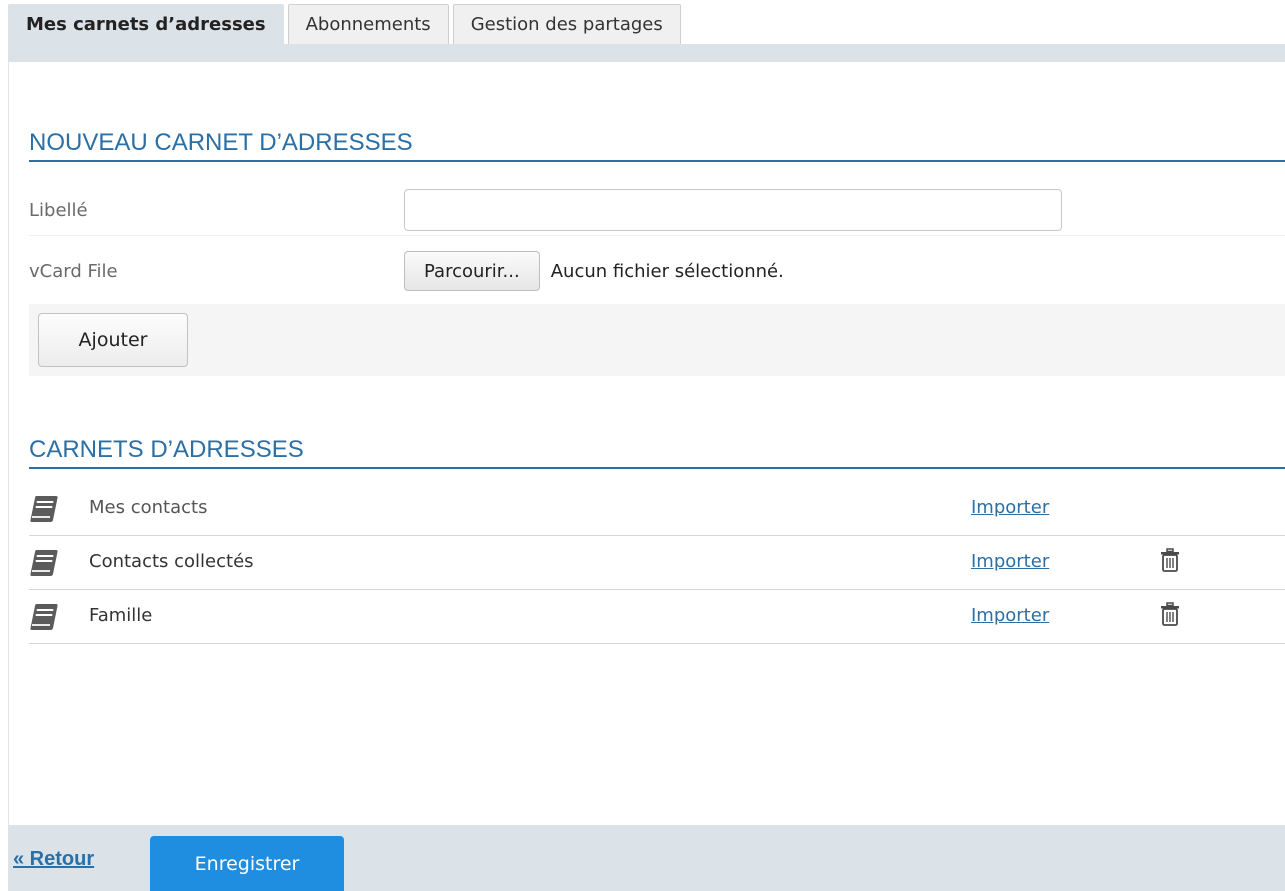 The height and width of the screenshot is (891, 1285). What do you see at coordinates (58, 210) in the screenshot?
I see `label-field-label: Libellé` at bounding box center [58, 210].